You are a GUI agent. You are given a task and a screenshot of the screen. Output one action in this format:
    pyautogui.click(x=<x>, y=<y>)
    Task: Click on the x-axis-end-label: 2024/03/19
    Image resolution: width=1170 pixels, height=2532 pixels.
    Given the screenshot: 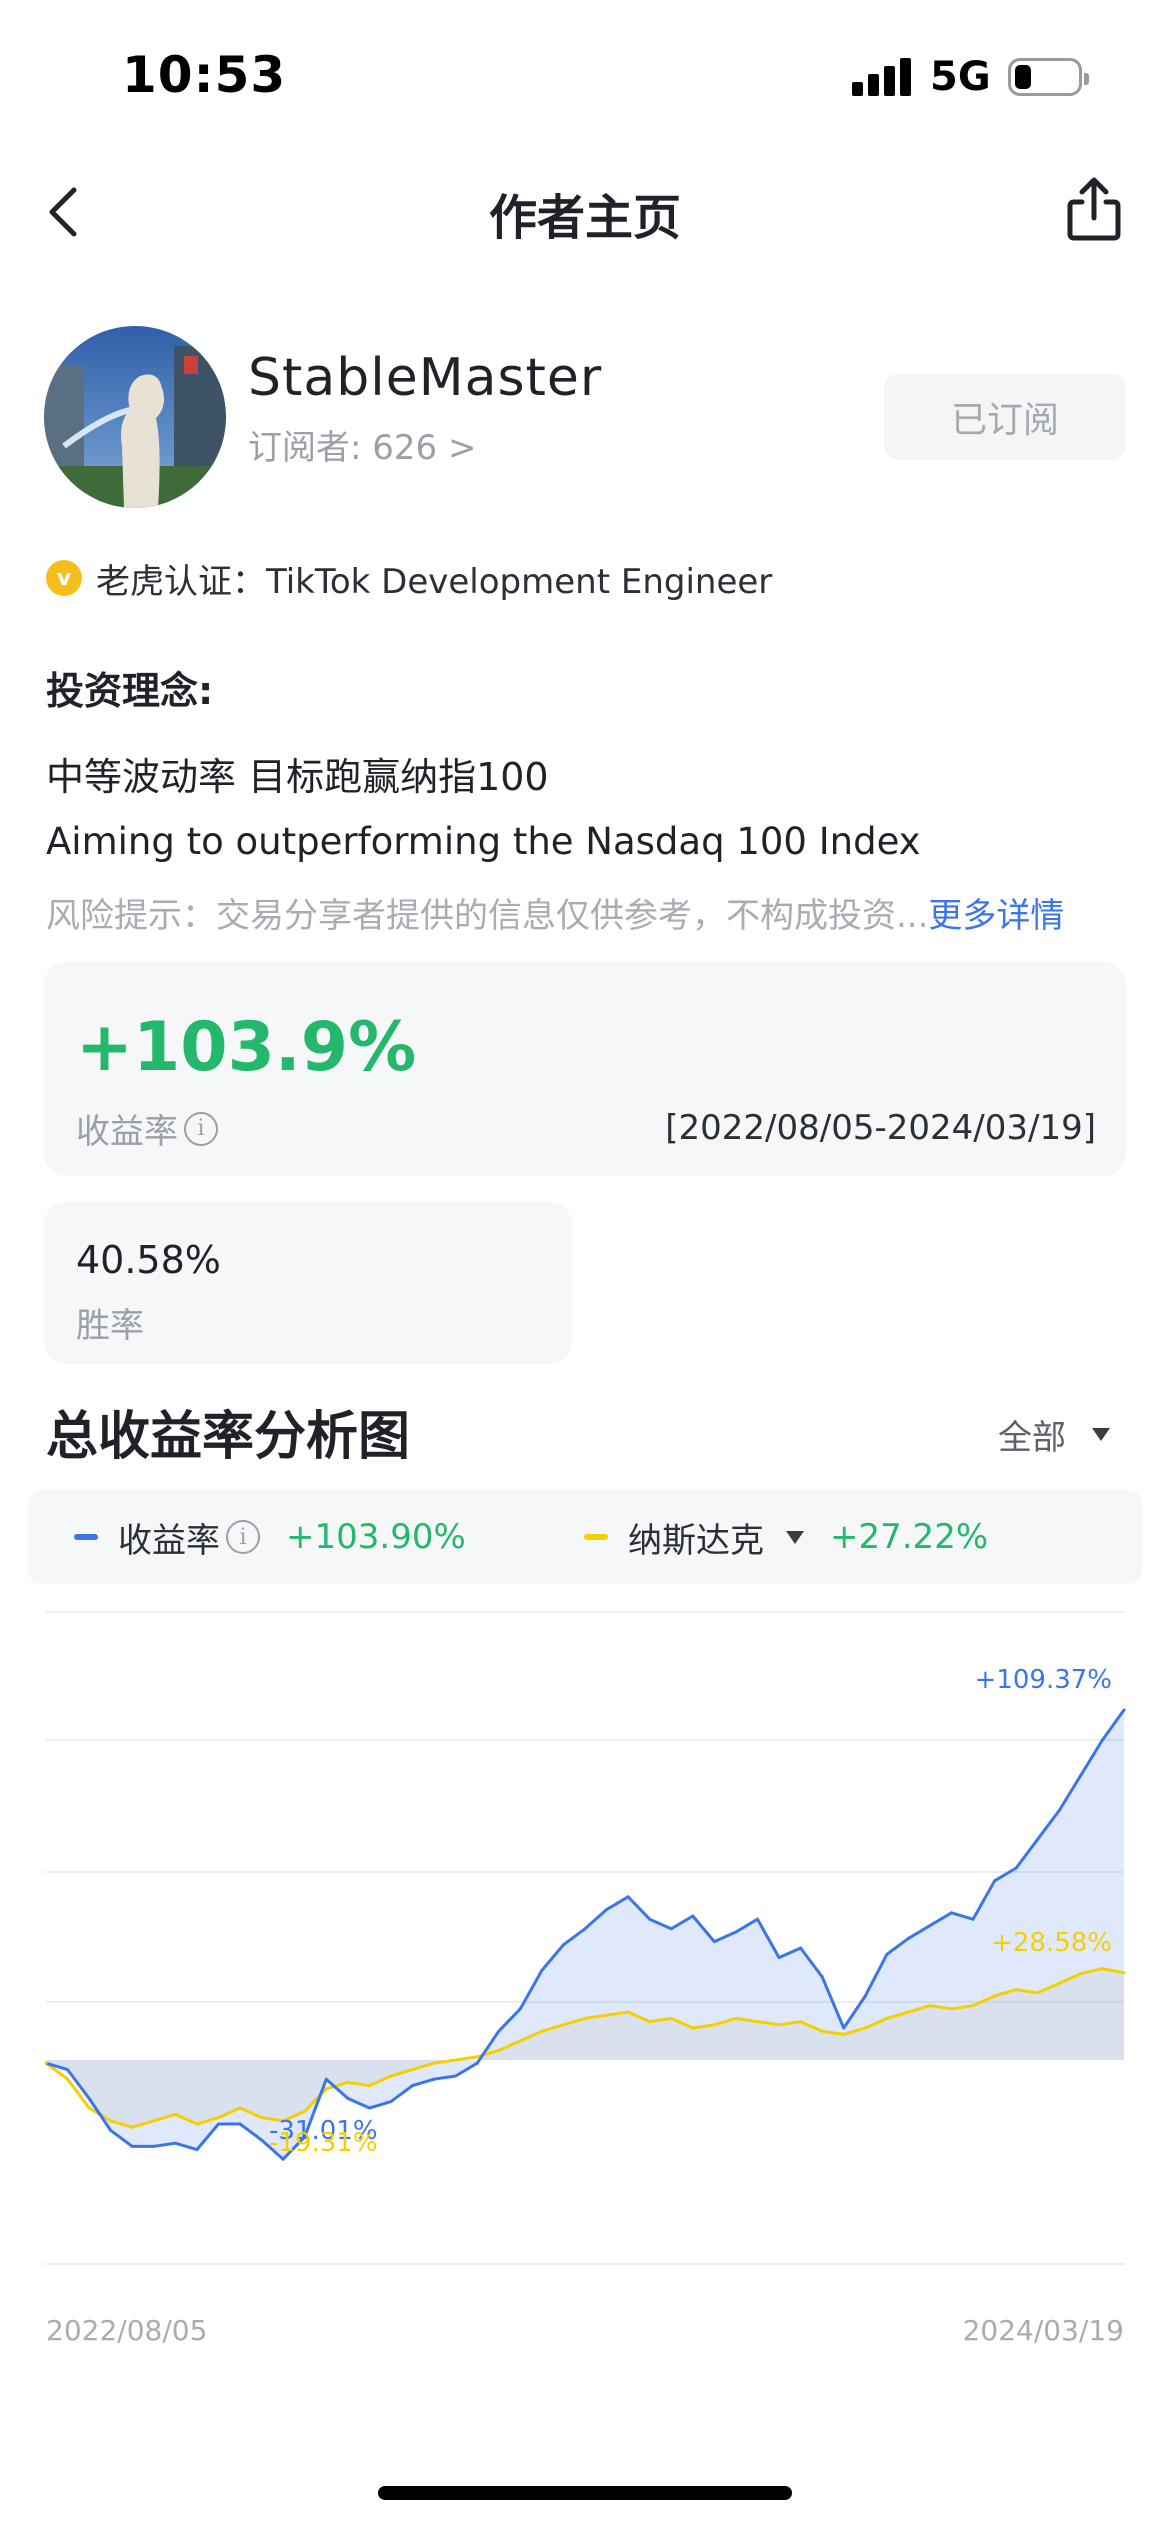 What is the action you would take?
    pyautogui.click(x=1043, y=2330)
    